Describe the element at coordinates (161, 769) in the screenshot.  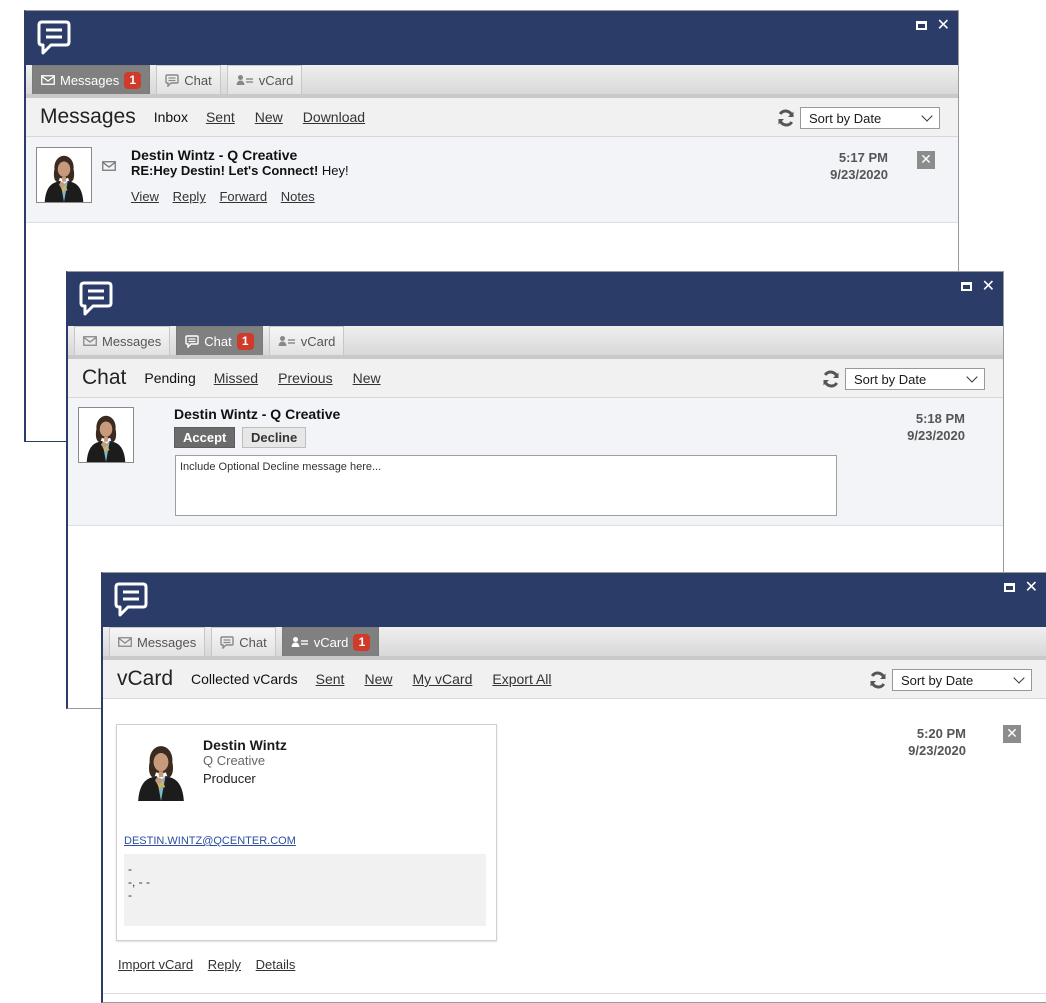
I see `contact-photo` at that location.